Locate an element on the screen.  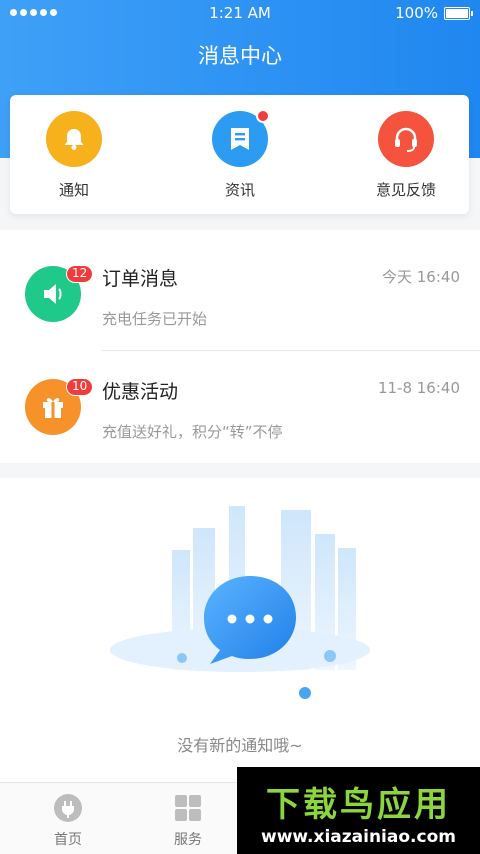
quick-action-feedback: 意见反馈 is located at coordinates (406, 155).